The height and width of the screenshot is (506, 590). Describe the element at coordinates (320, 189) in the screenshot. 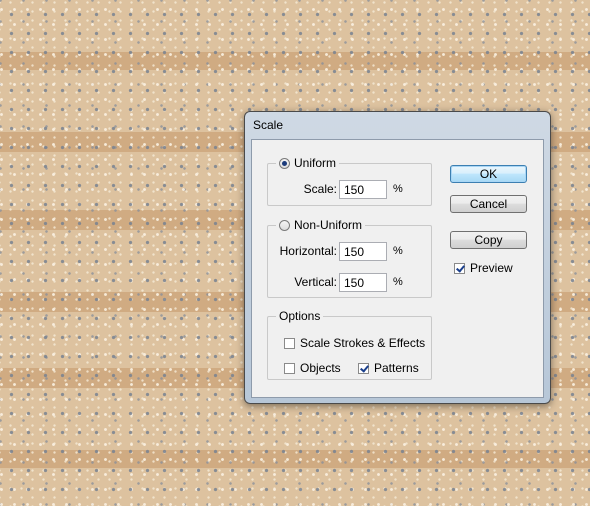

I see `scale-label: Scale:` at that location.